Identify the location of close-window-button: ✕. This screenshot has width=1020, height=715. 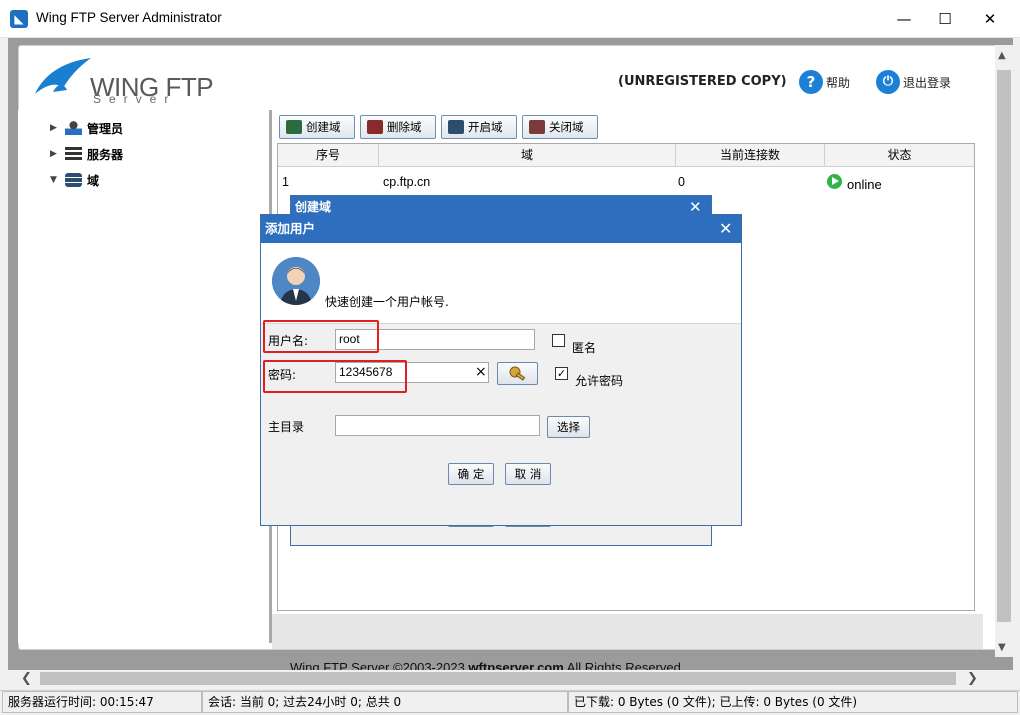
(990, 19).